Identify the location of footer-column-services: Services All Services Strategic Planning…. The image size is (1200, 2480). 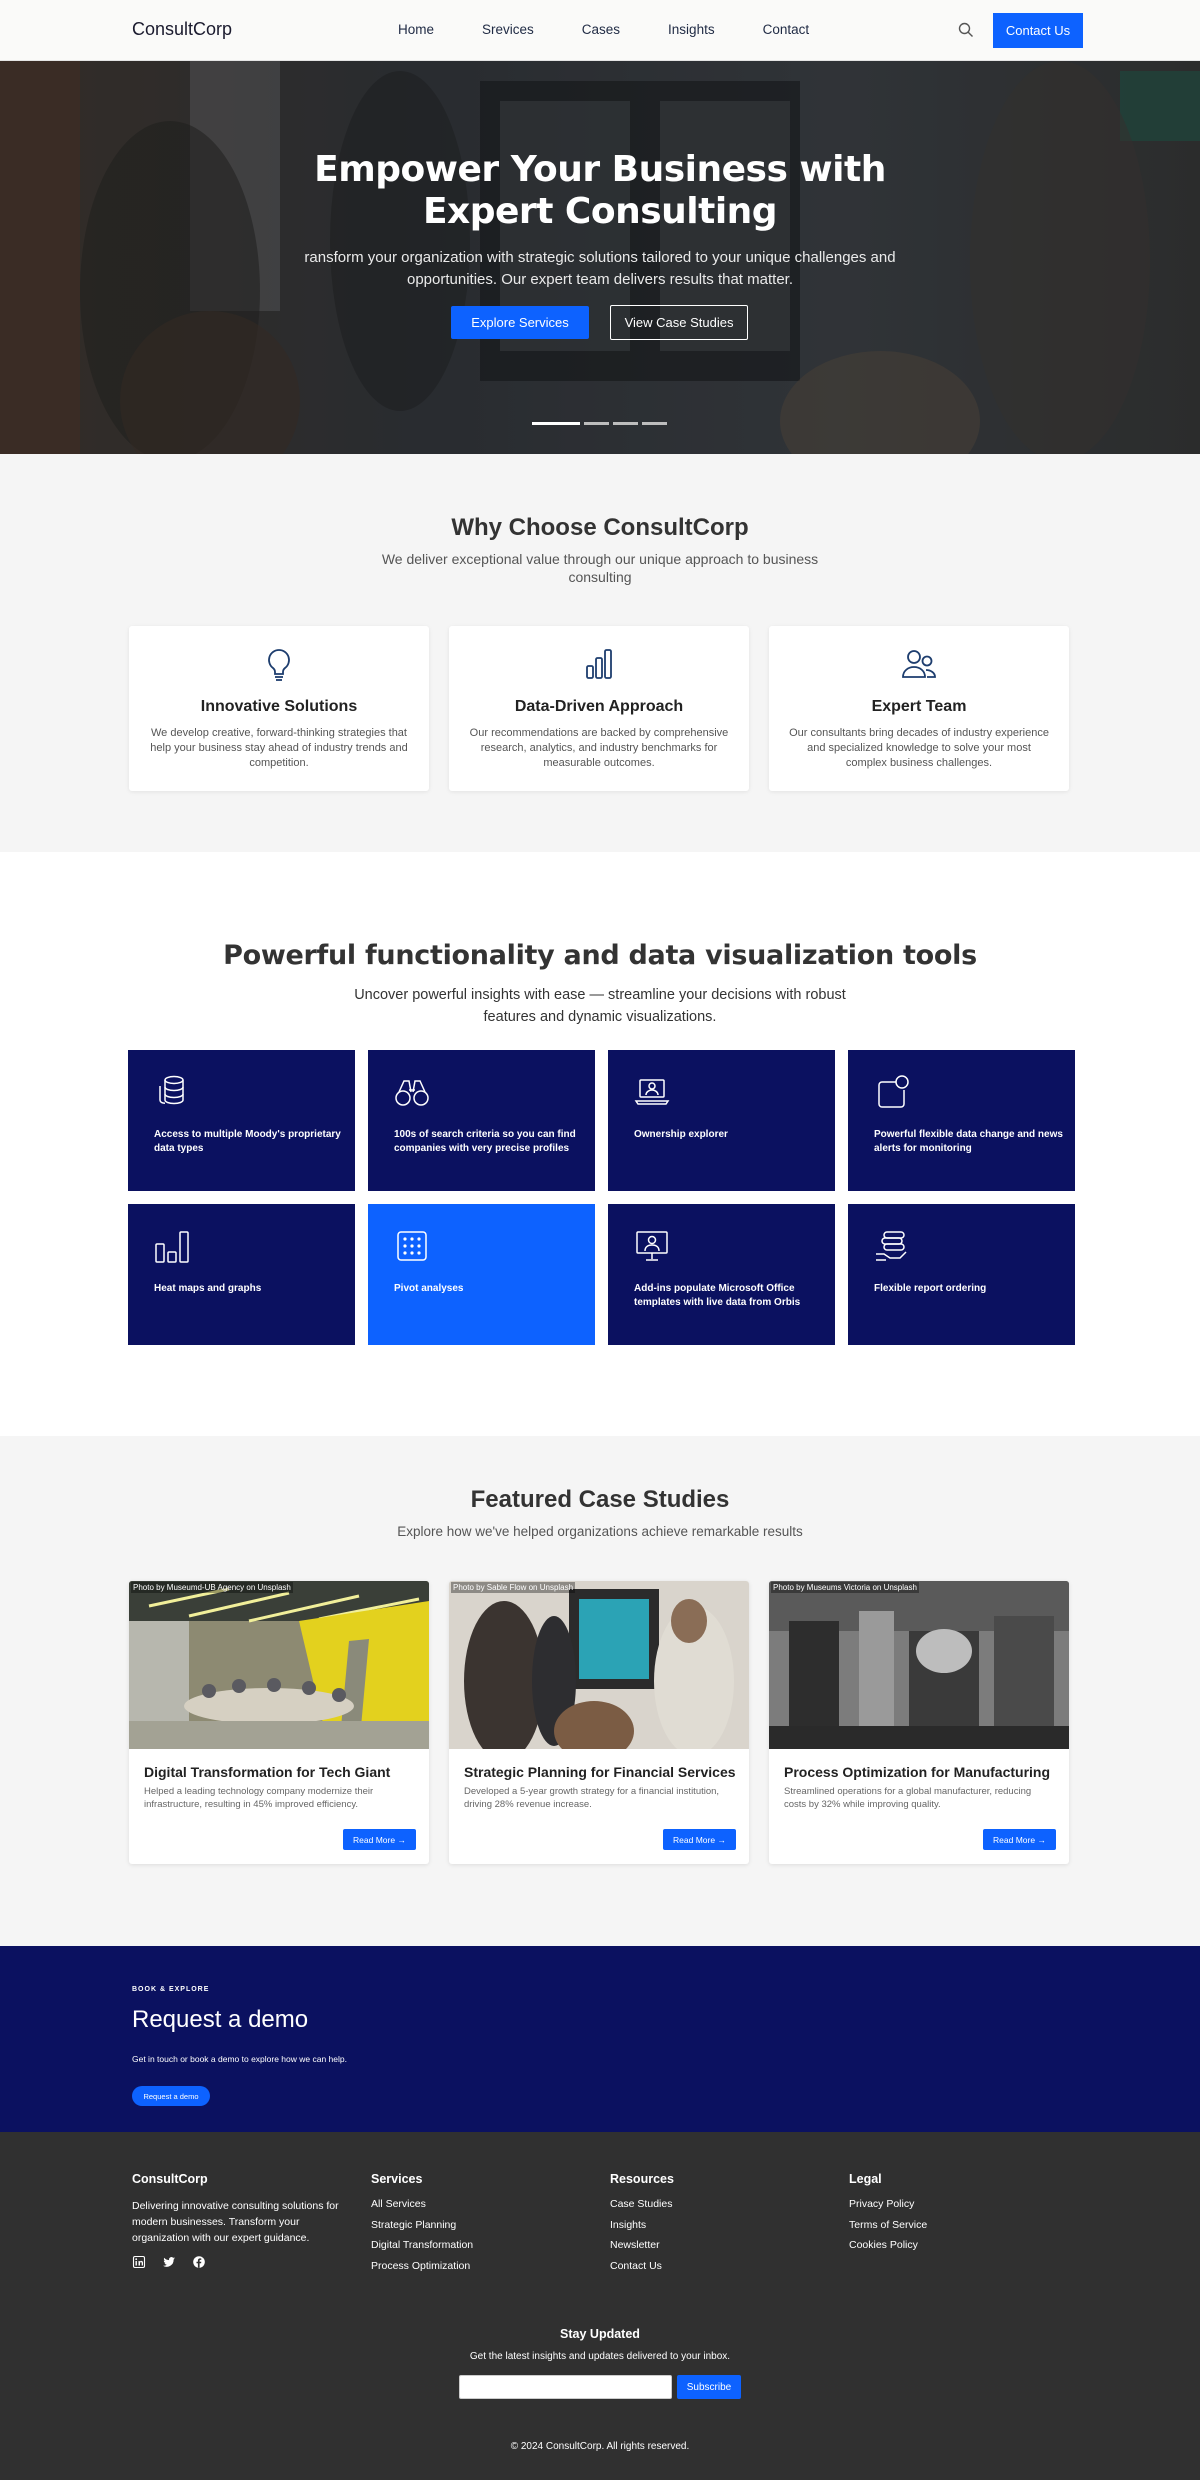
(422, 2226).